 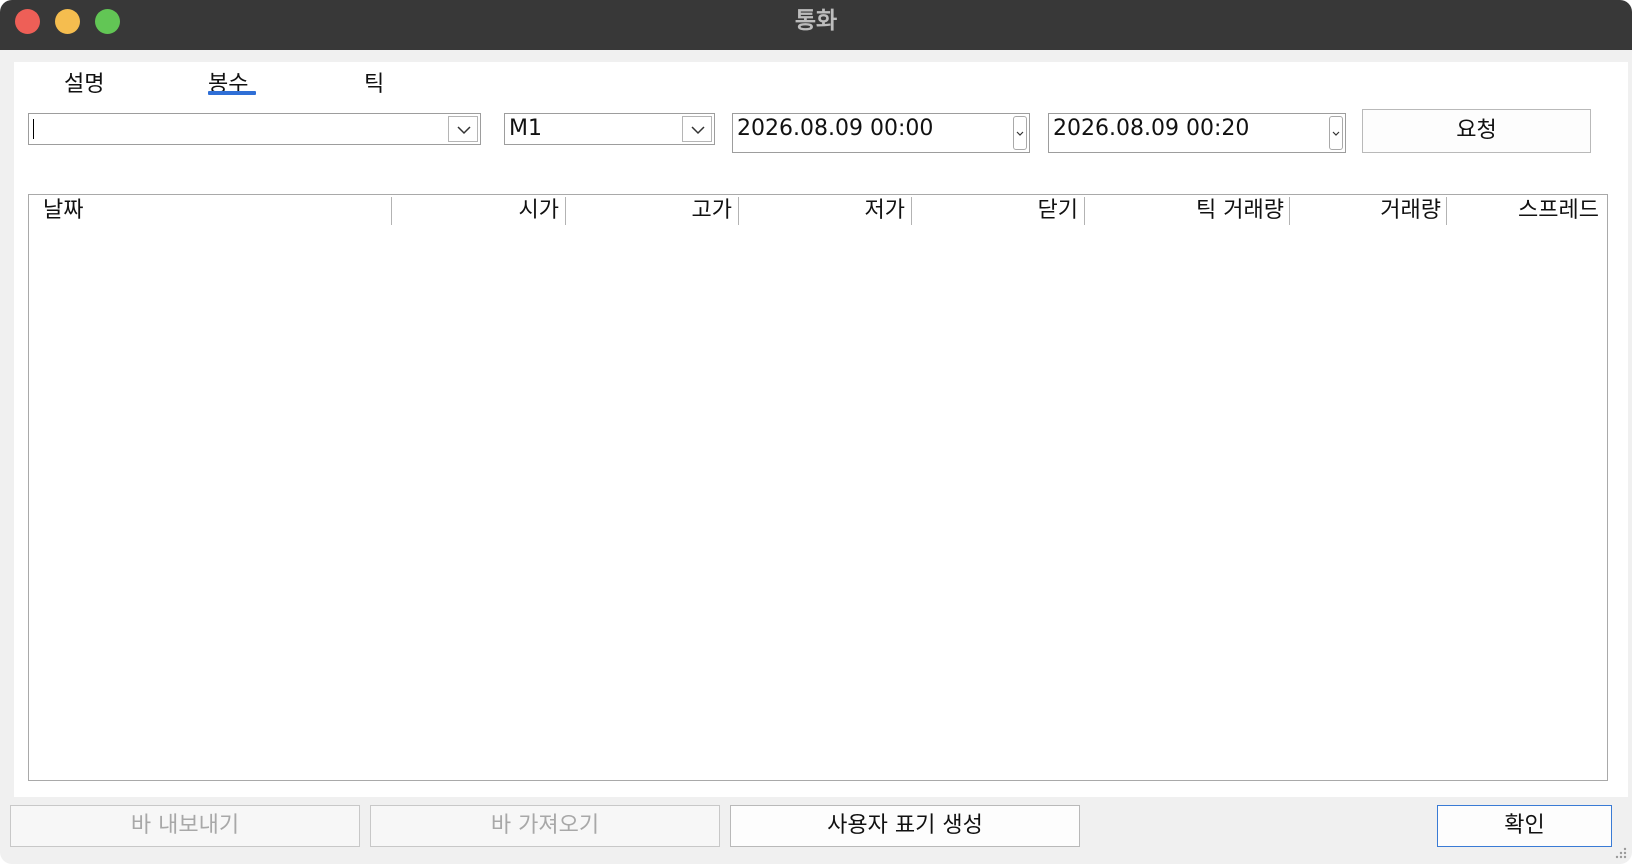 What do you see at coordinates (33, 129) in the screenshot?
I see `text-cursor` at bounding box center [33, 129].